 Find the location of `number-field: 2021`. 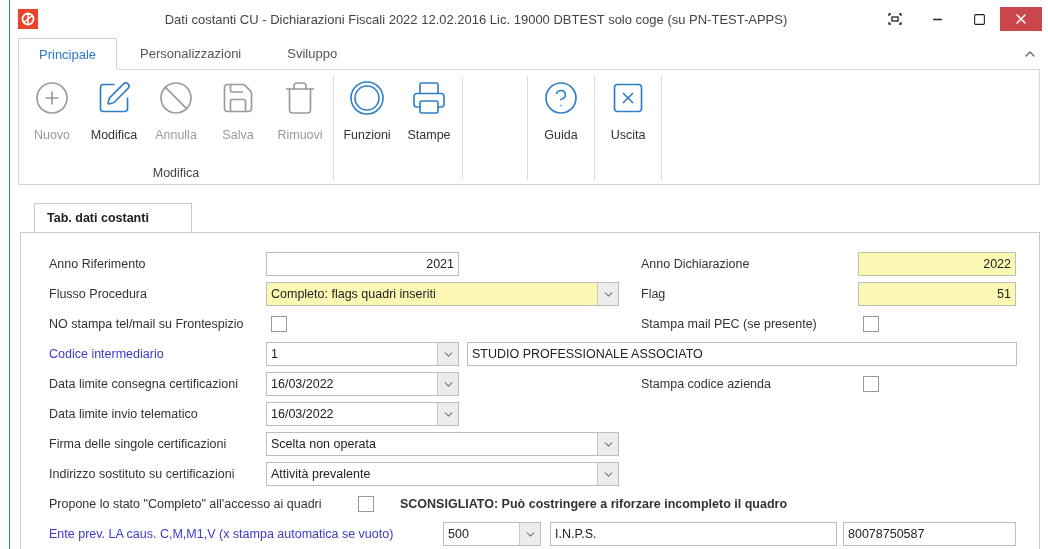

number-field: 2021 is located at coordinates (362, 264).